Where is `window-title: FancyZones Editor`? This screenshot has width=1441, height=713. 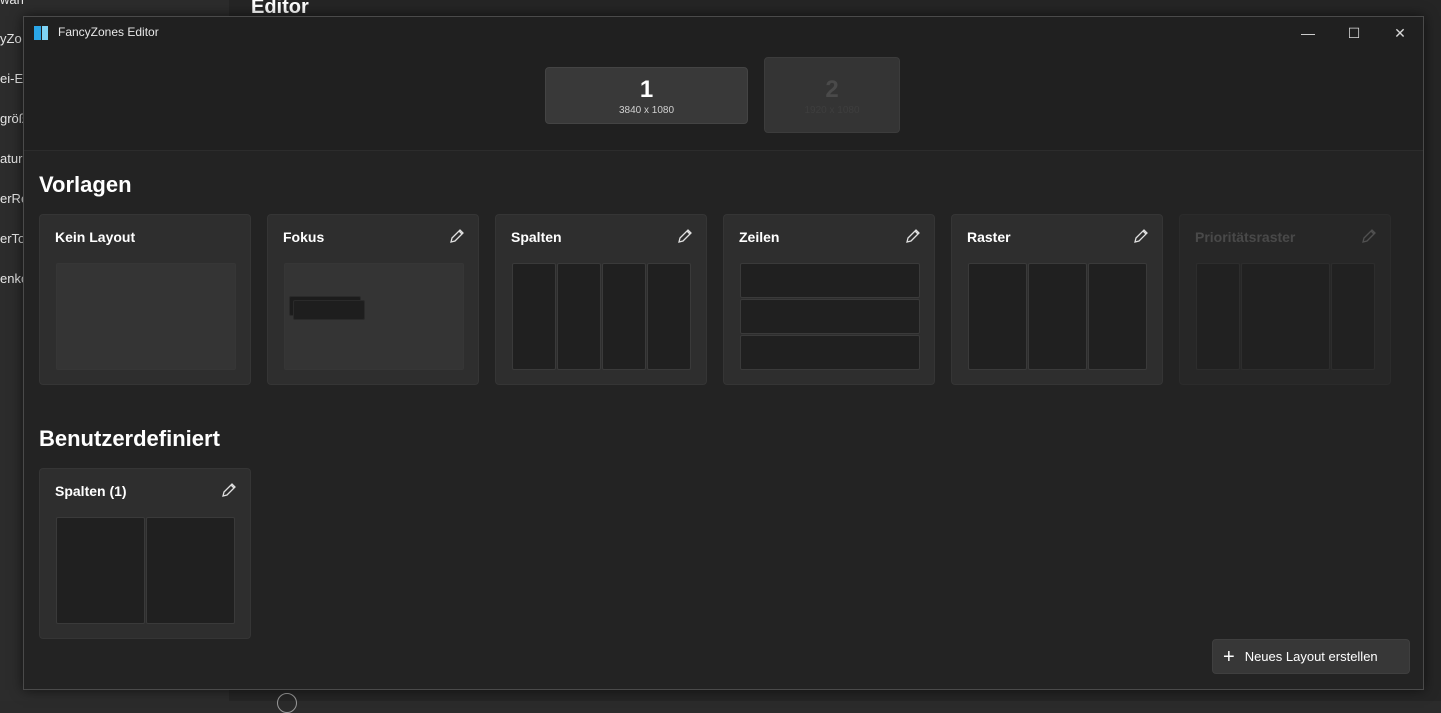 window-title: FancyZones Editor is located at coordinates (108, 32).